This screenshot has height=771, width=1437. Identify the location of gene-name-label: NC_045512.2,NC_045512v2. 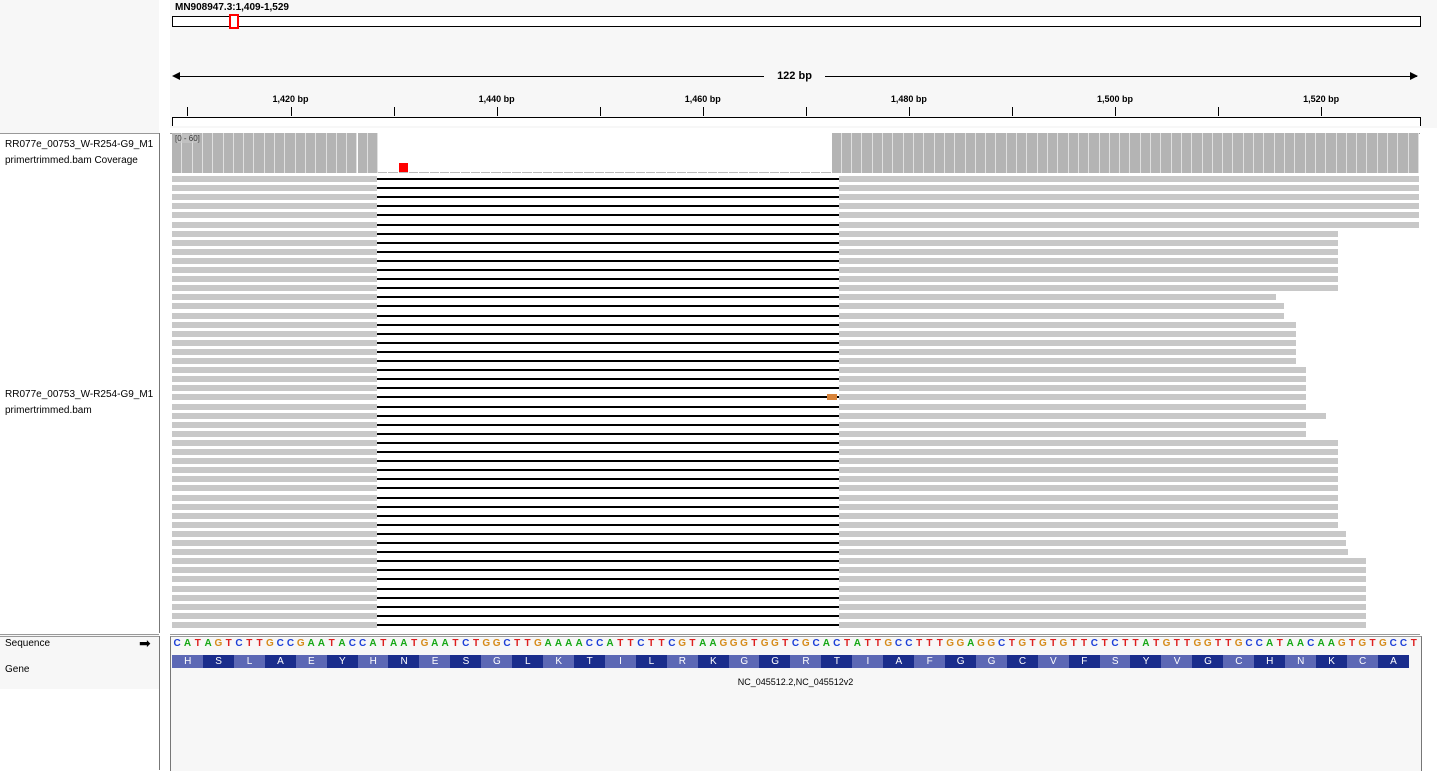
(795, 682).